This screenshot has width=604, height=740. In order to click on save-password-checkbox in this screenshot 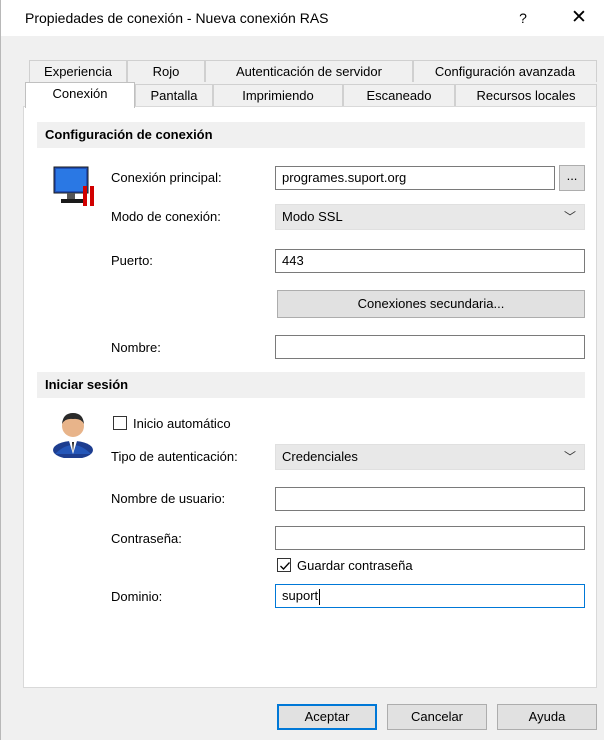, I will do `click(284, 565)`.